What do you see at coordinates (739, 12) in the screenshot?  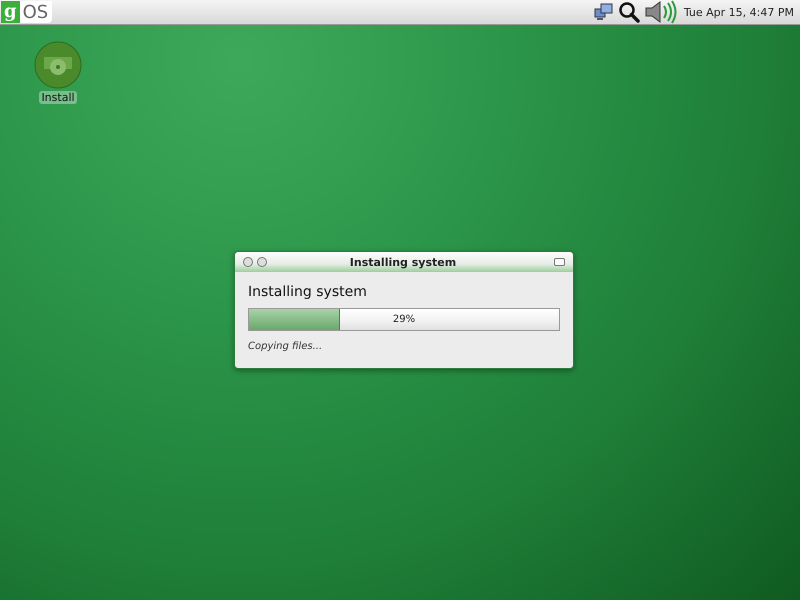 I see `clock-text: Tue Apr 15, 4:47 PM` at bounding box center [739, 12].